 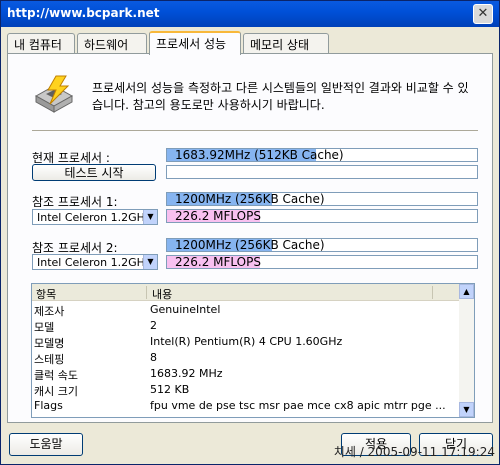 I want to click on close-window-button: ✕, so click(x=483, y=14).